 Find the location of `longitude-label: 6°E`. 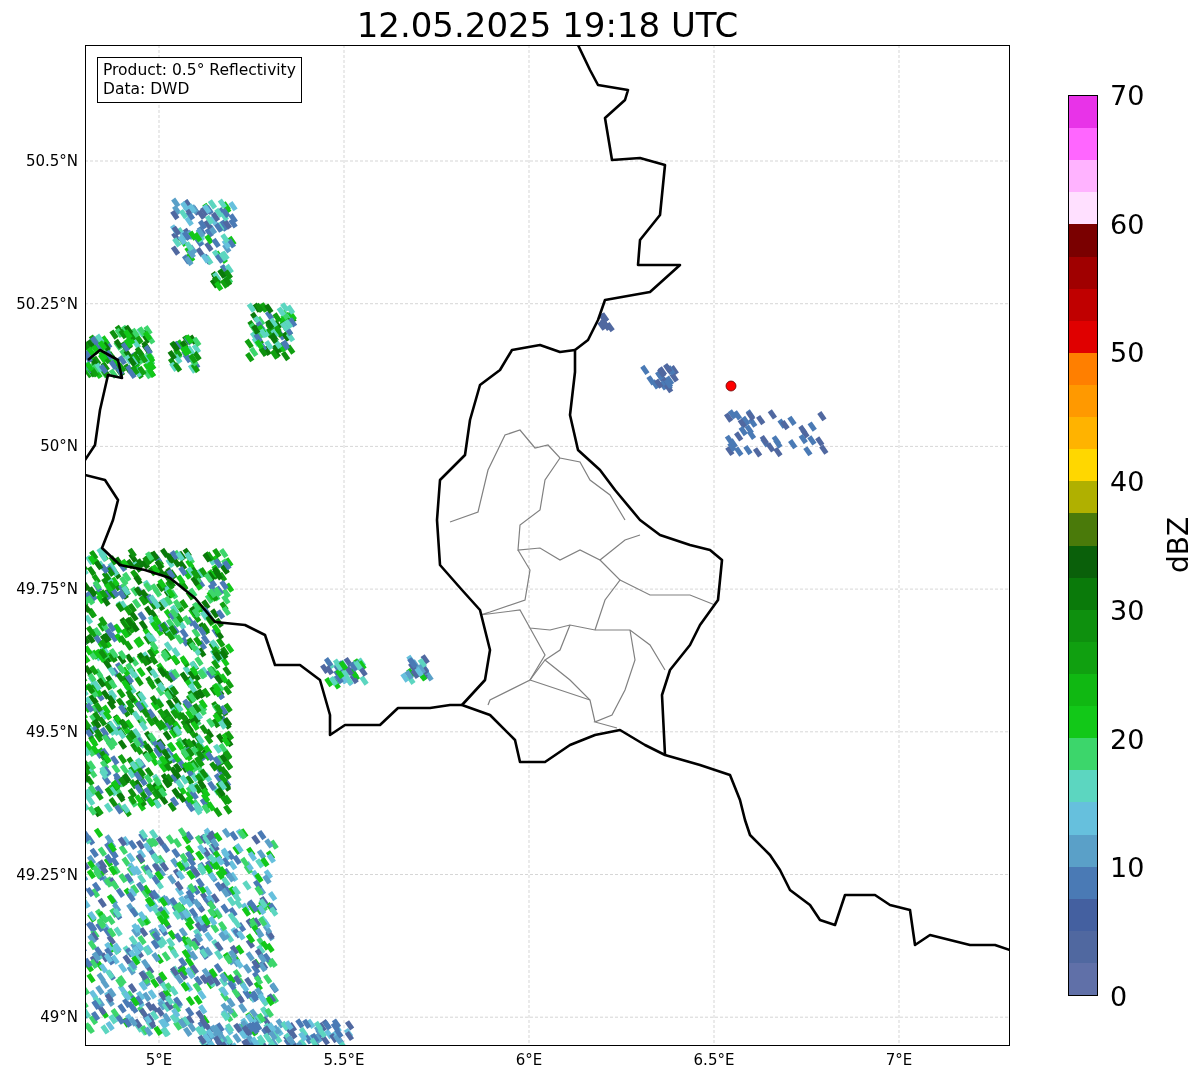

longitude-label: 6°E is located at coordinates (529, 1060).